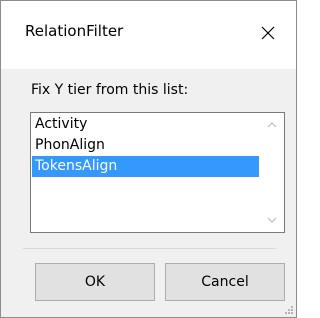  I want to click on tier-prompt-label: Fix Y tier from this list:, so click(110, 90).